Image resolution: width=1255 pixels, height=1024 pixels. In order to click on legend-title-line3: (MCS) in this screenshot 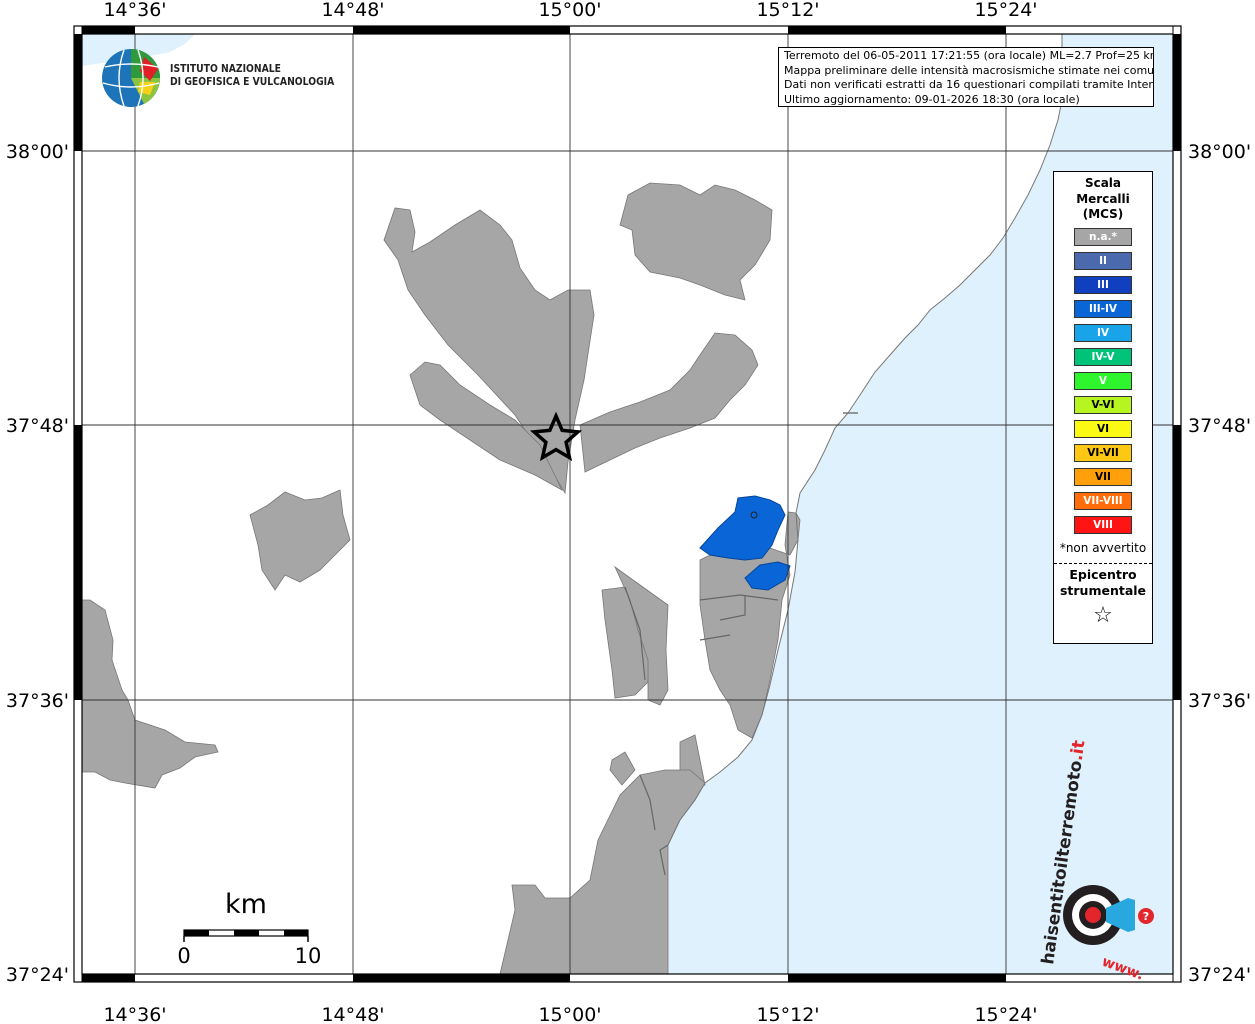, I will do `click(1103, 214)`.